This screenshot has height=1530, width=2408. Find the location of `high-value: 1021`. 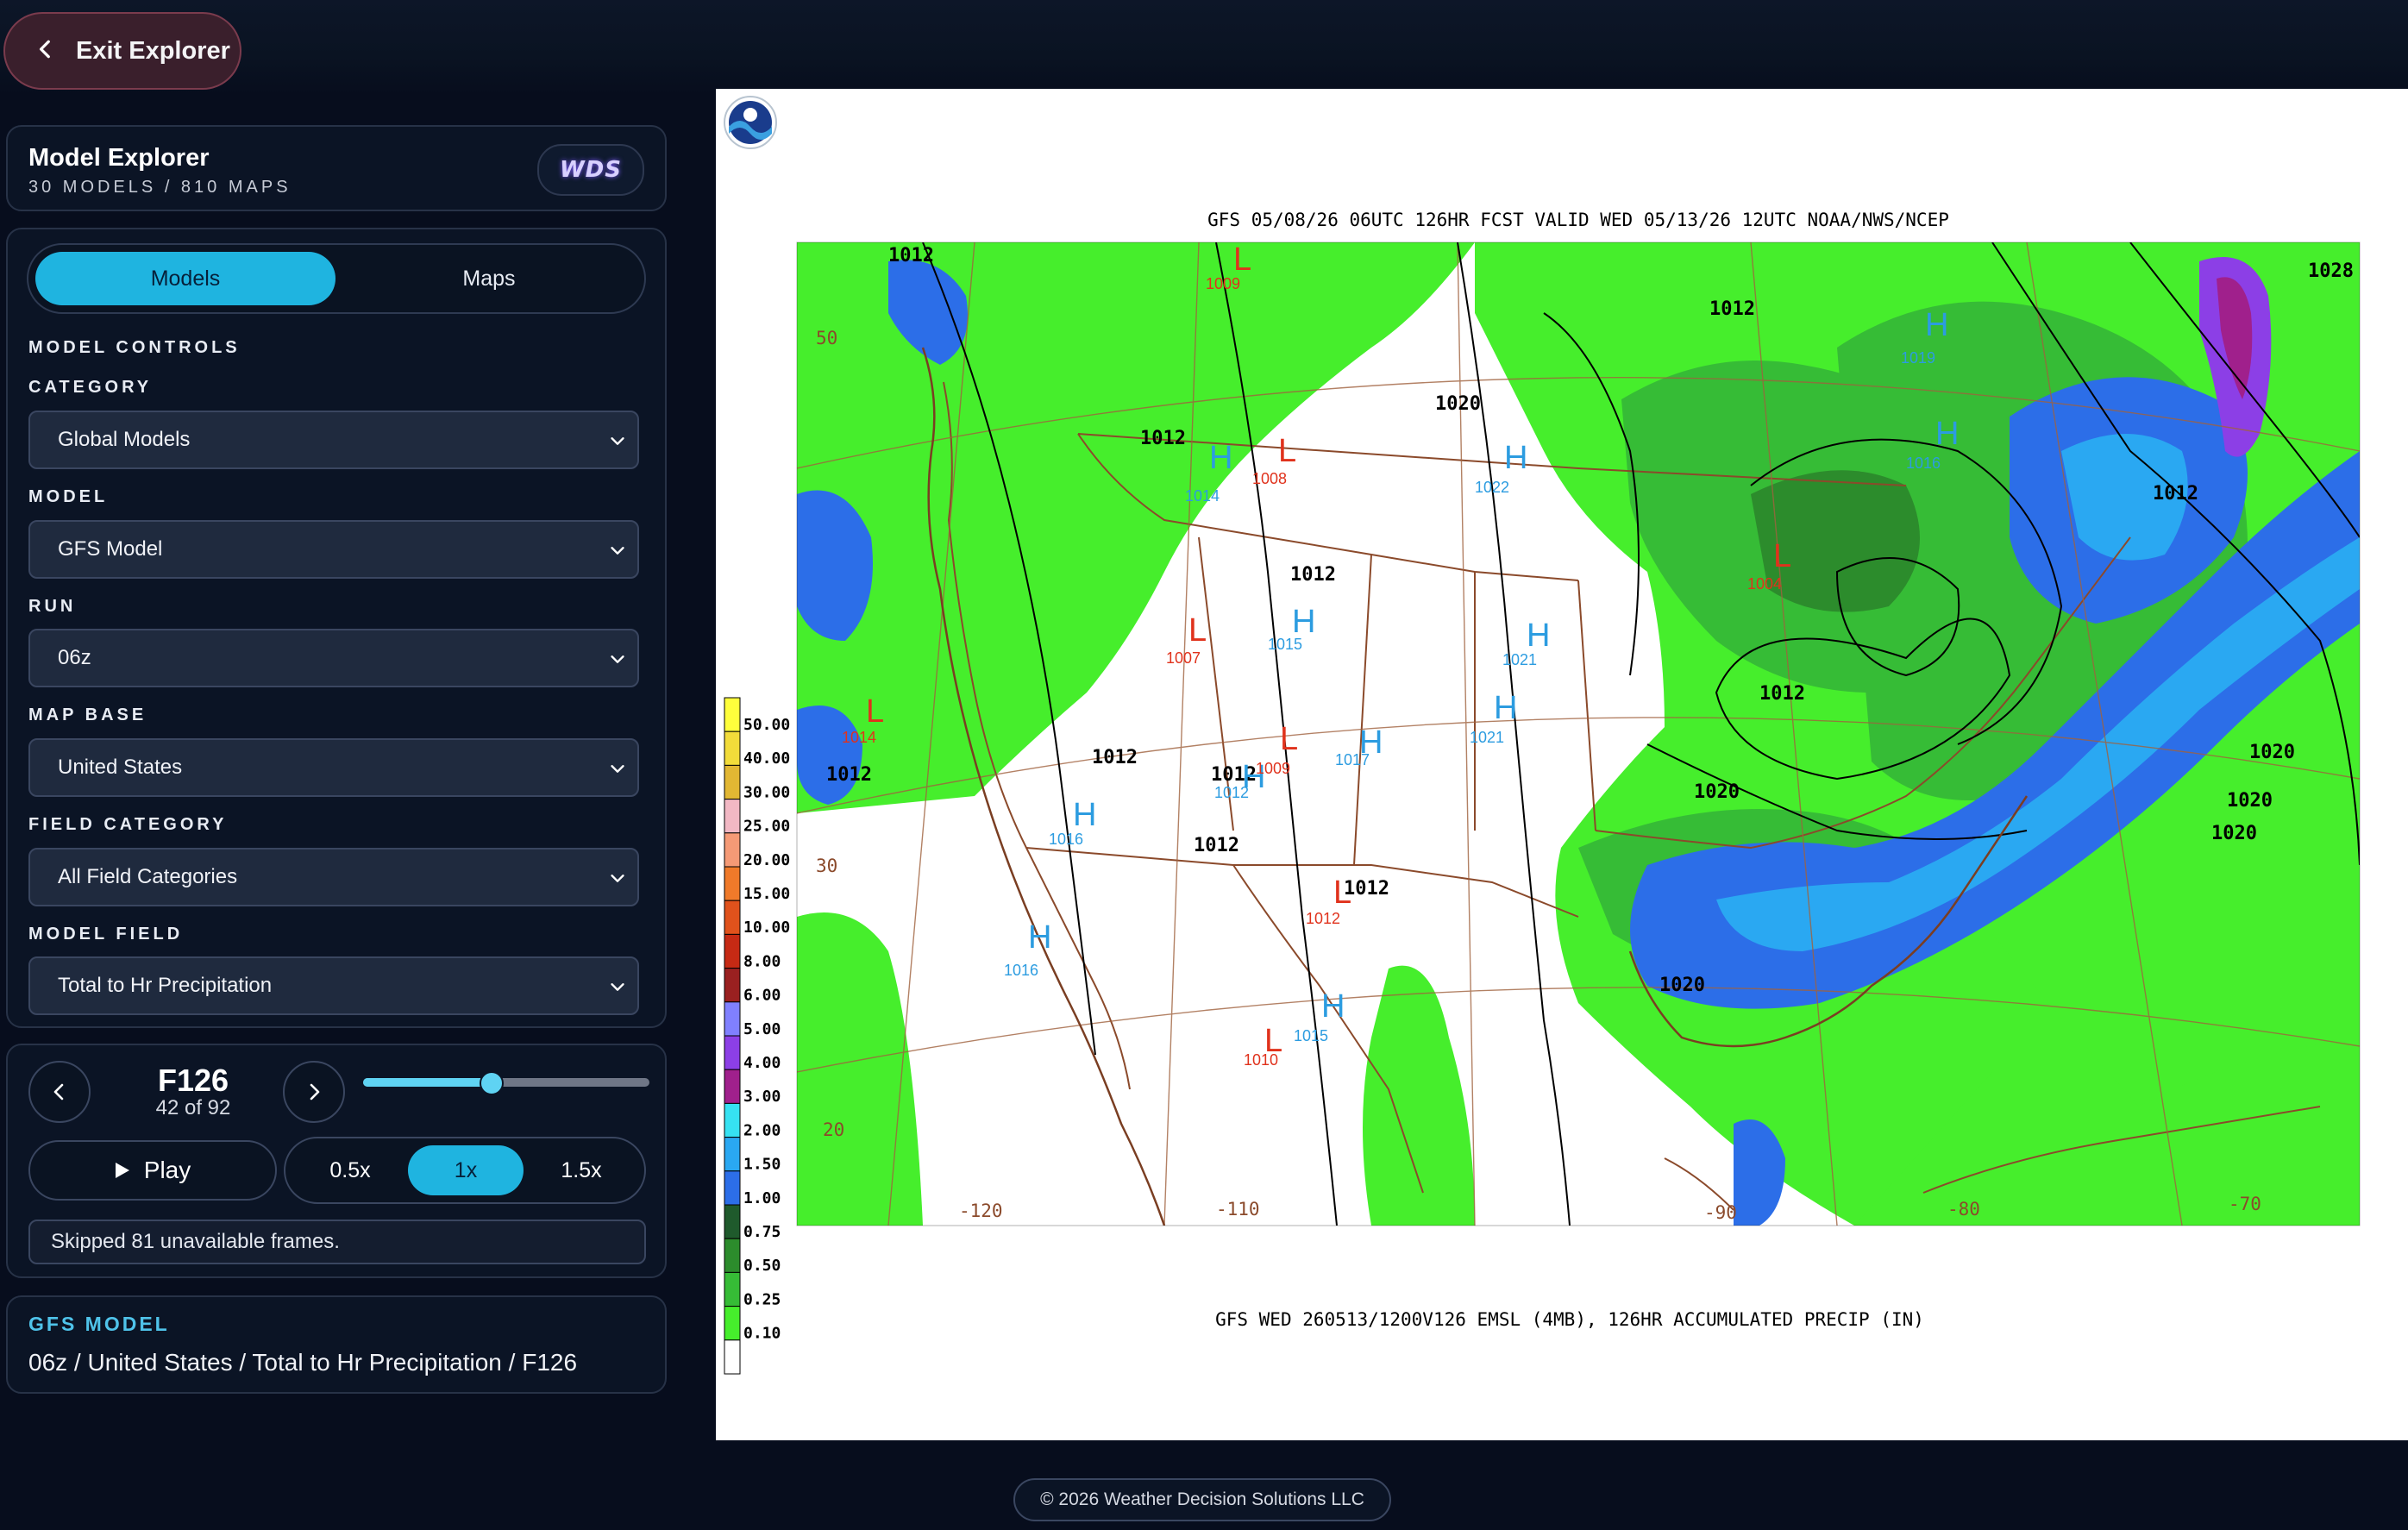

high-value: 1021 is located at coordinates (1519, 660).